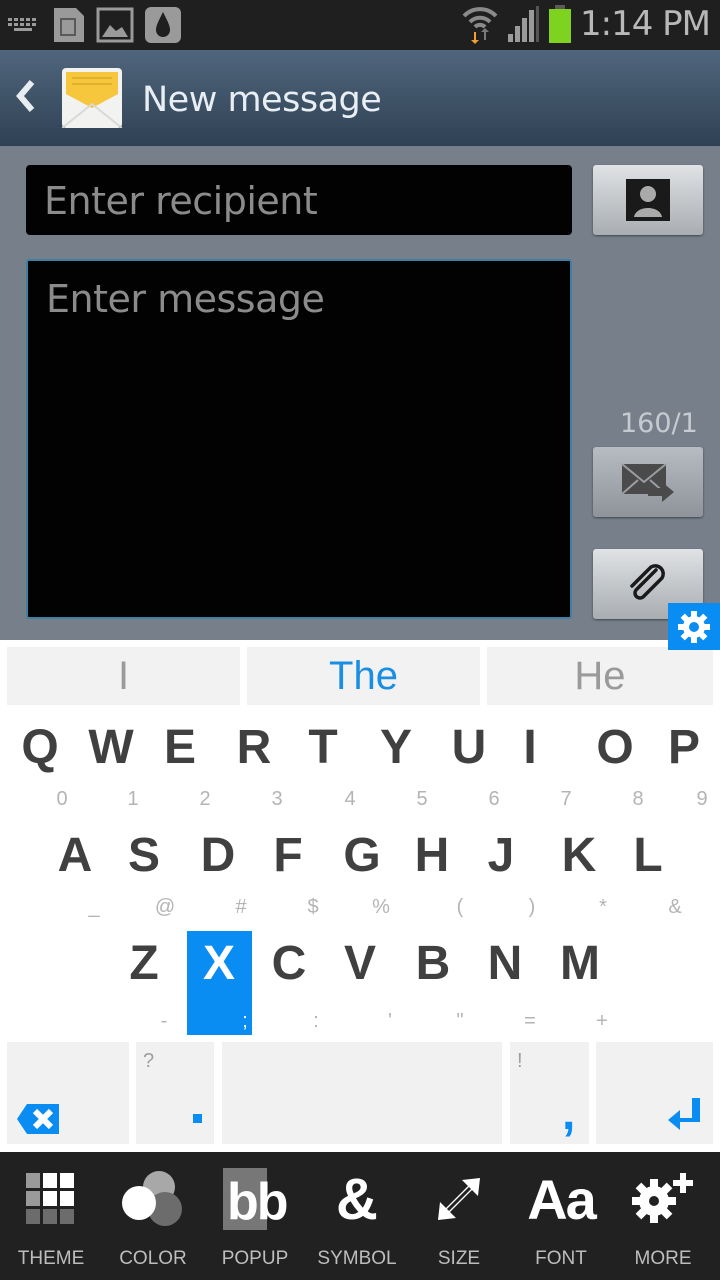 The height and width of the screenshot is (1280, 720). What do you see at coordinates (459, 1258) in the screenshot?
I see `toolbar-label: SIZE` at bounding box center [459, 1258].